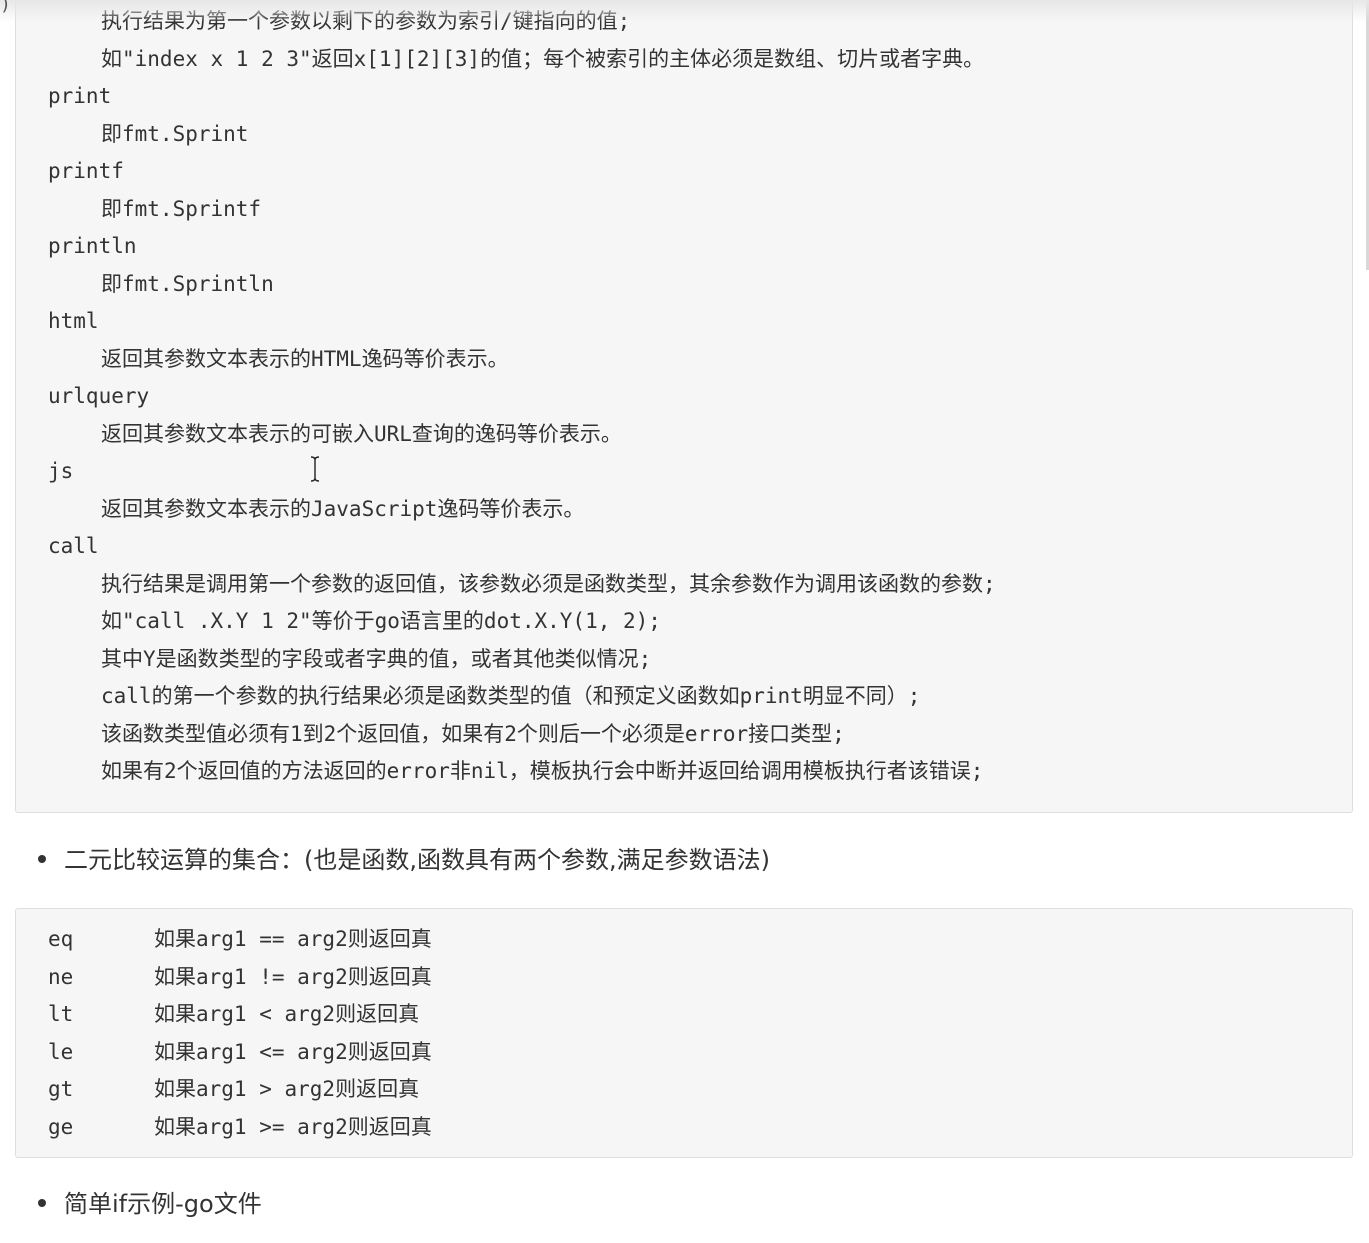 The width and height of the screenshot is (1369, 1243). I want to click on code-line-keyword: print, so click(80, 96).